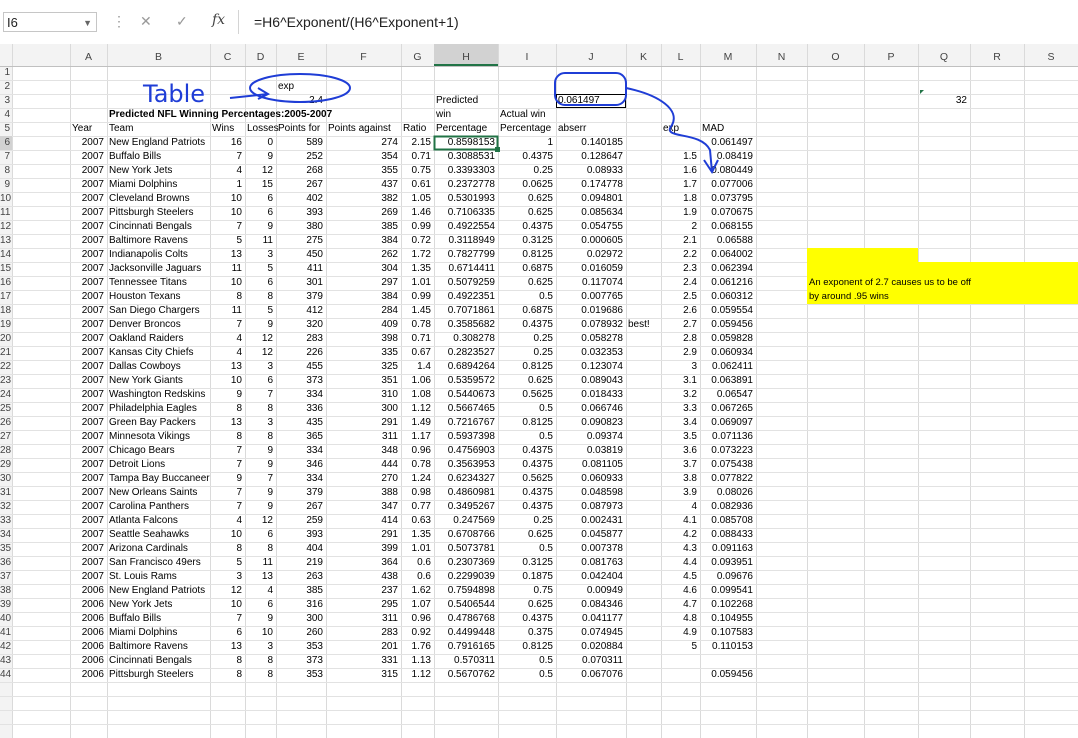 This screenshot has height=738, width=1078. What do you see at coordinates (362, 367) in the screenshot?
I see `data-cell: 325` at bounding box center [362, 367].